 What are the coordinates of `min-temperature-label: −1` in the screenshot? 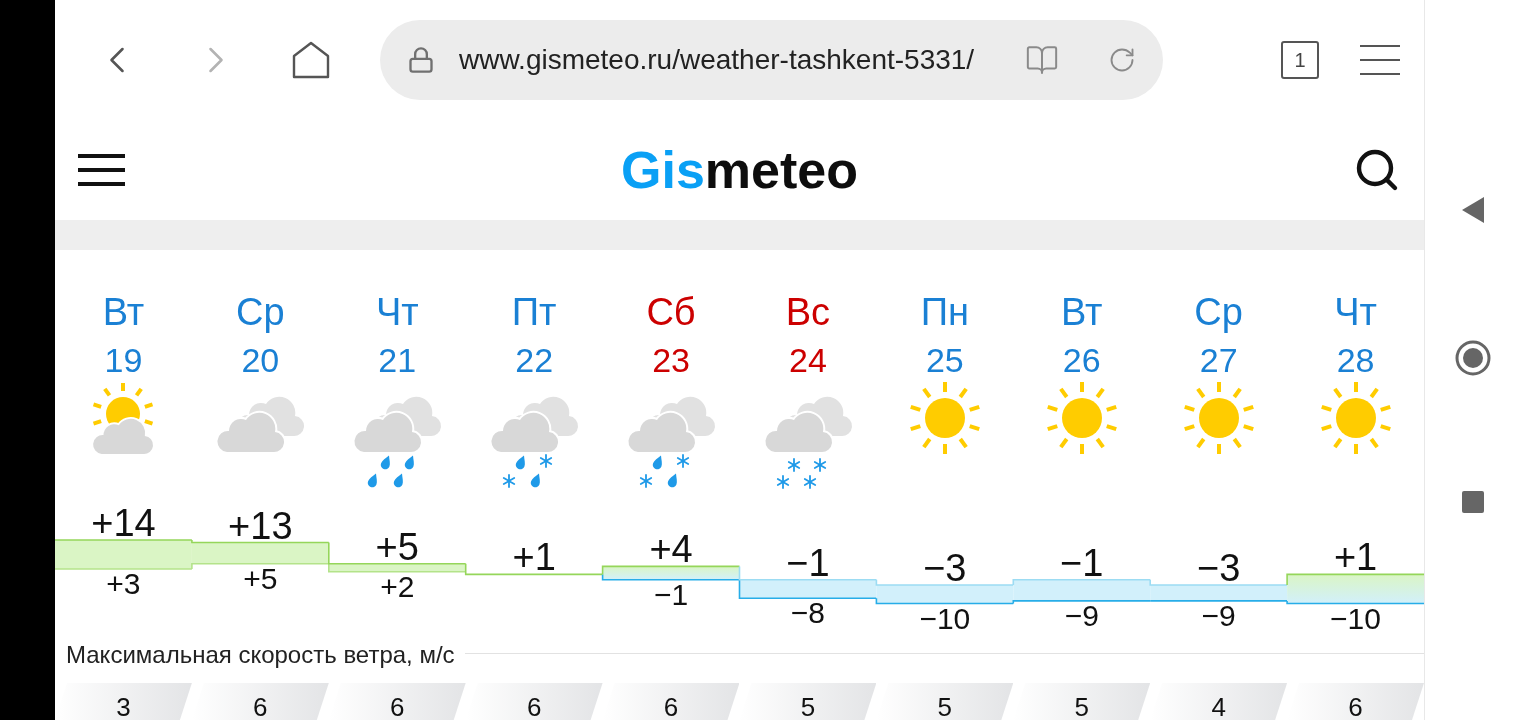 It's located at (671, 594).